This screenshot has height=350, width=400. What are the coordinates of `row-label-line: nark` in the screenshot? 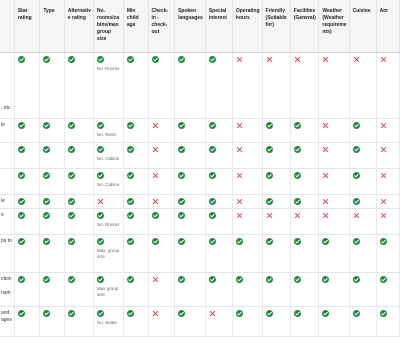 It's located at (6, 292).